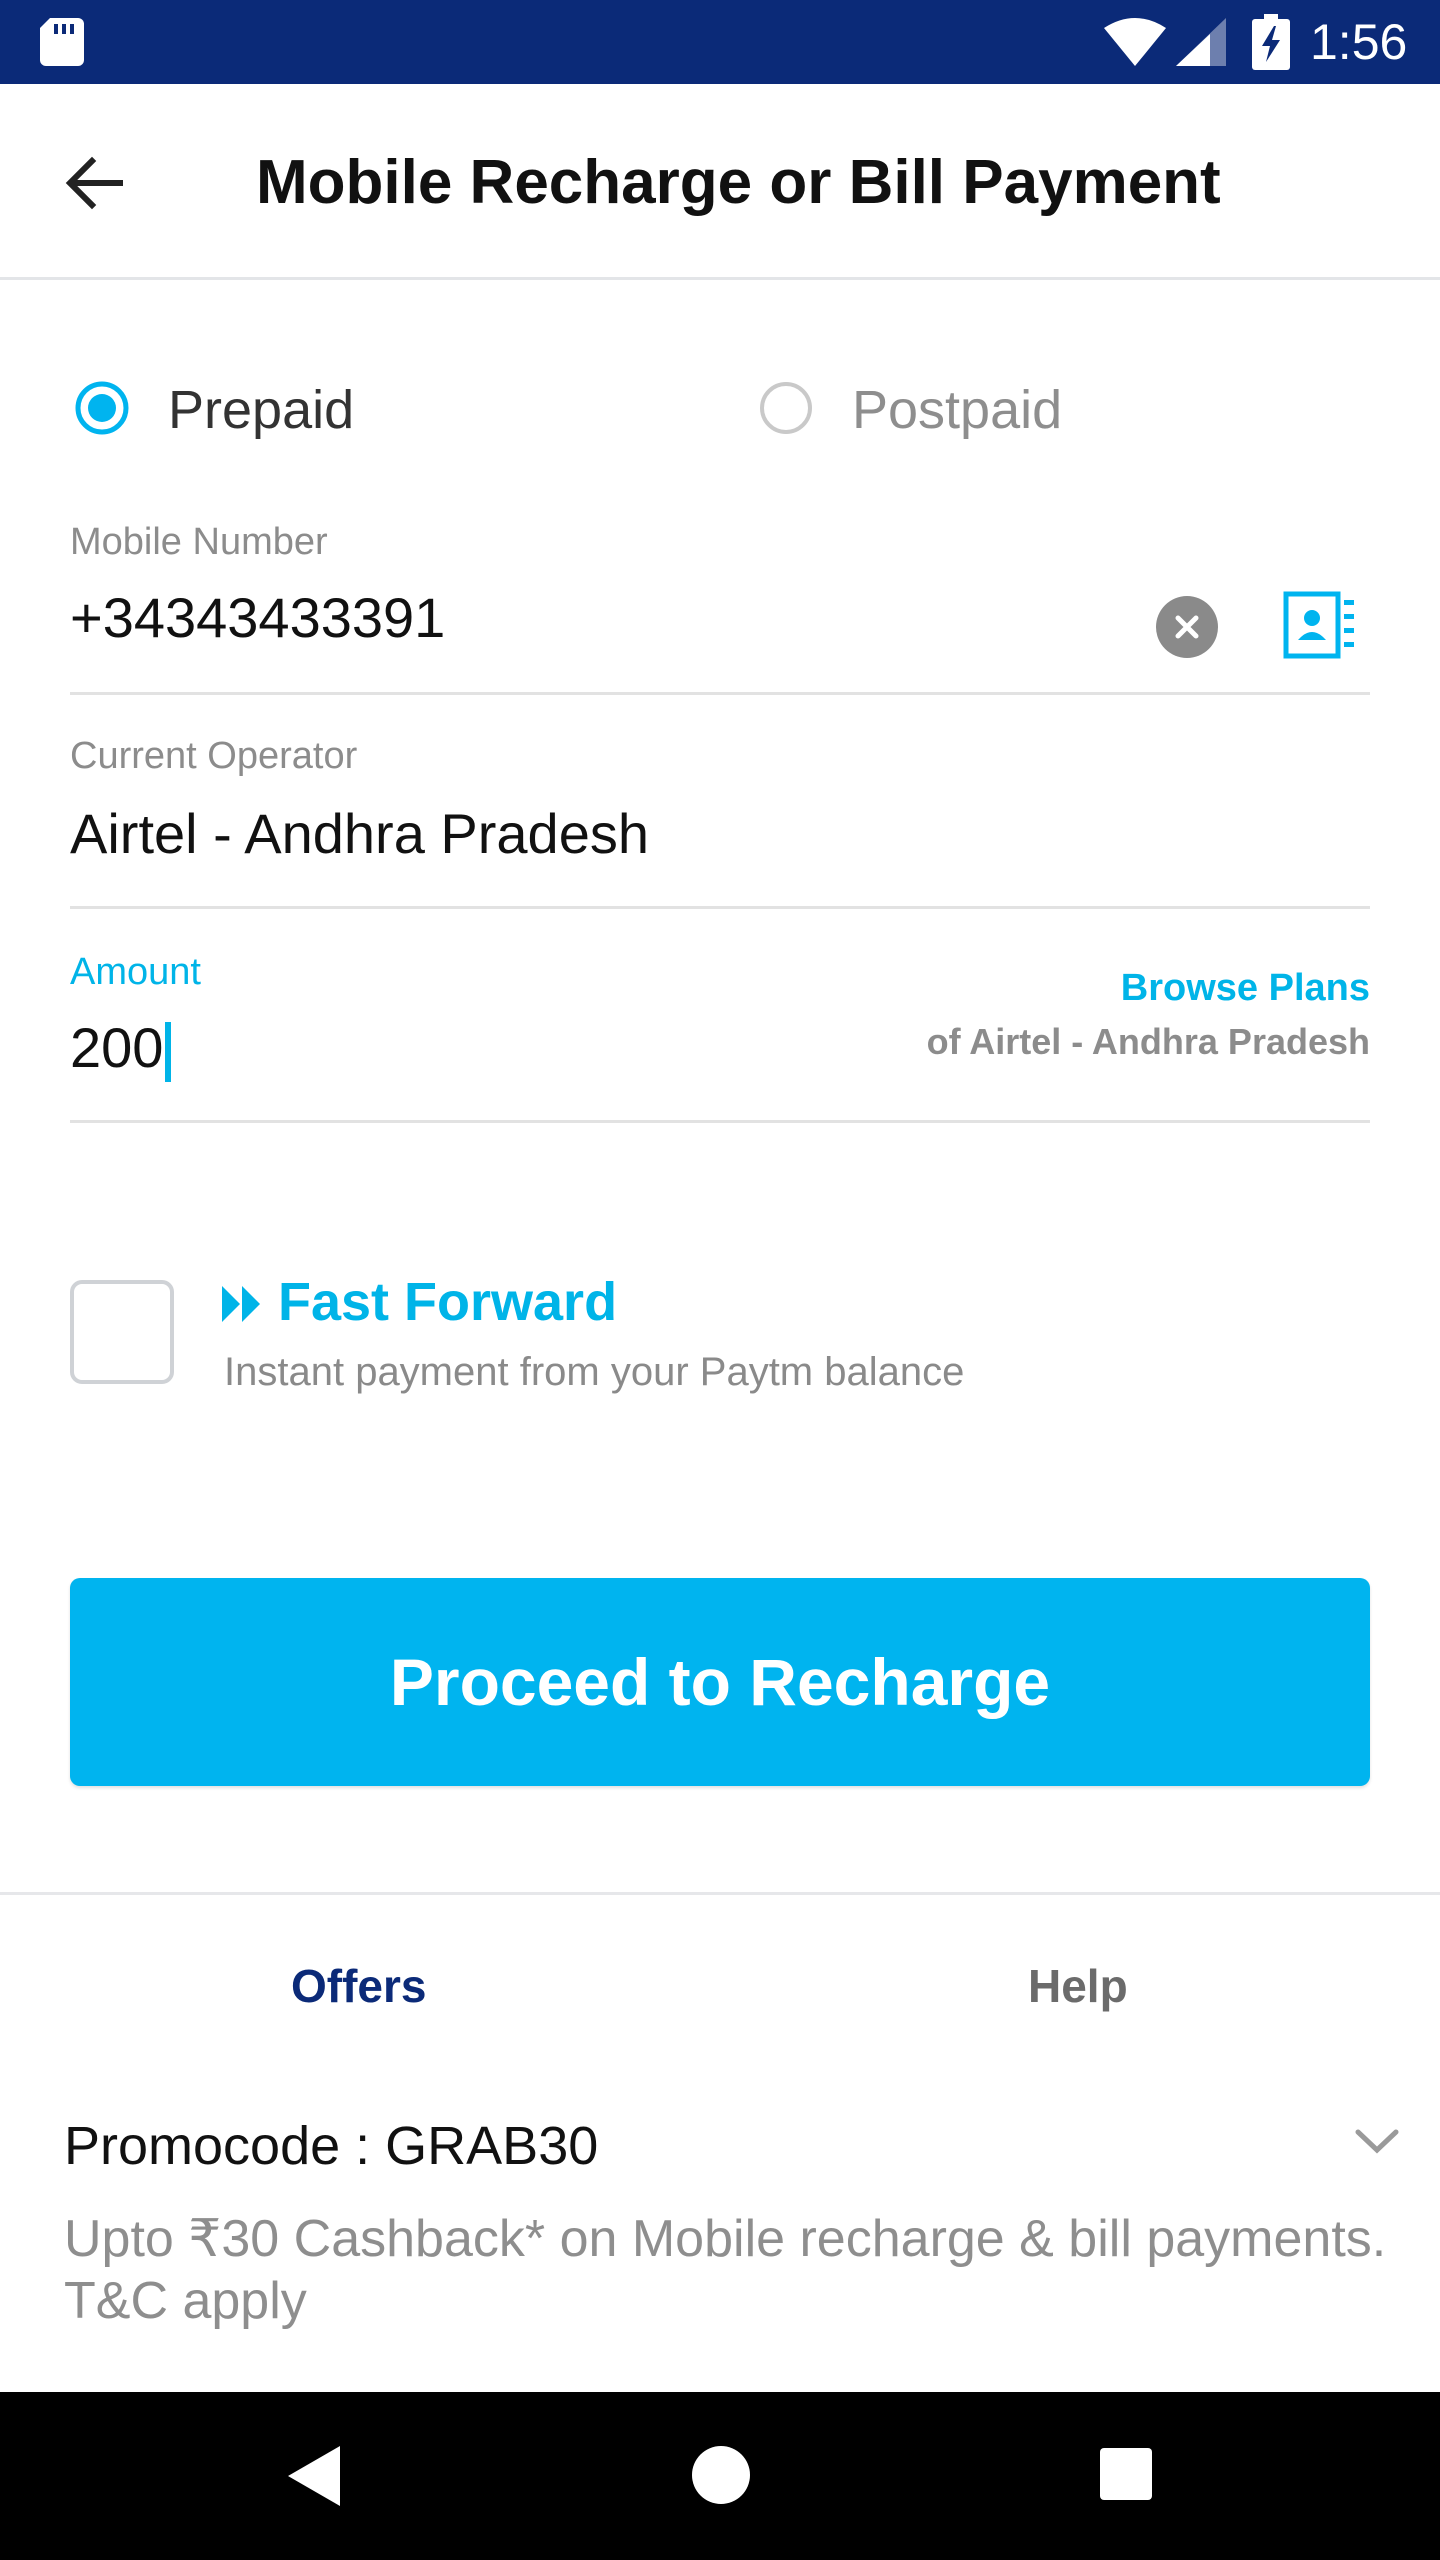  Describe the element at coordinates (1135, 42) in the screenshot. I see `wifi-icon` at that location.